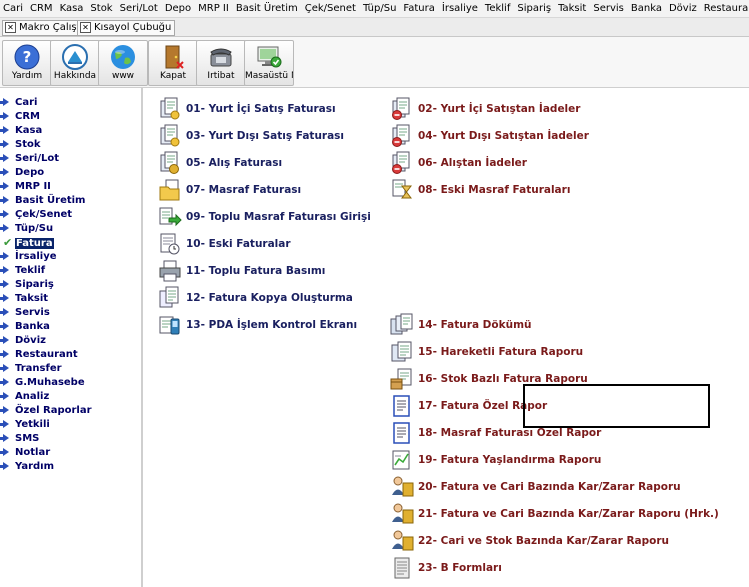 Image resolution: width=749 pixels, height=587 pixels. What do you see at coordinates (170, 217) in the screenshot?
I see `bulk-entry-icon` at bounding box center [170, 217].